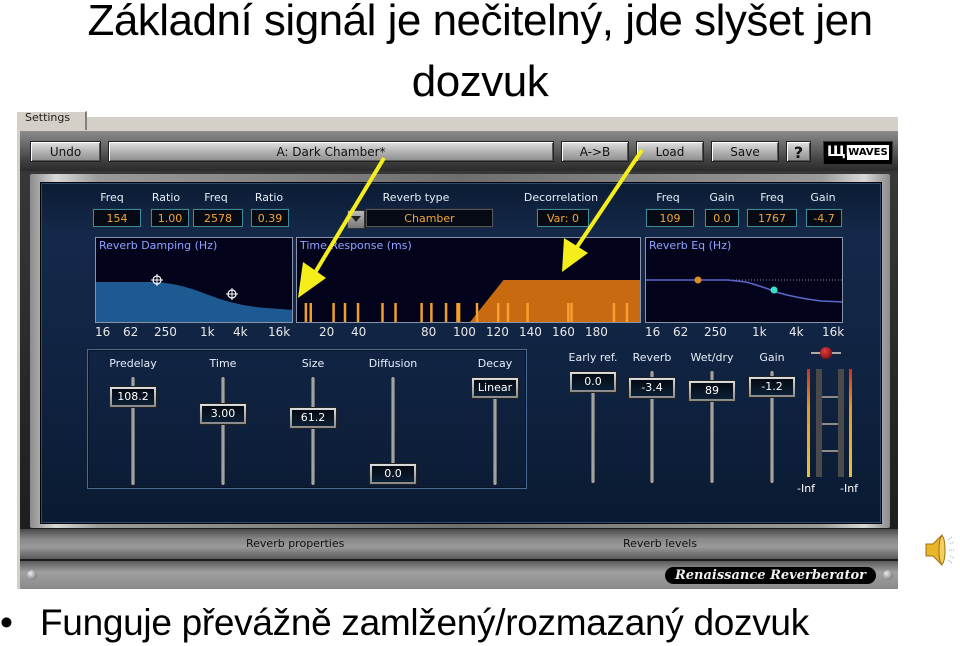  What do you see at coordinates (833, 332) in the screenshot?
I see `eq-axis-16k: 16k` at bounding box center [833, 332].